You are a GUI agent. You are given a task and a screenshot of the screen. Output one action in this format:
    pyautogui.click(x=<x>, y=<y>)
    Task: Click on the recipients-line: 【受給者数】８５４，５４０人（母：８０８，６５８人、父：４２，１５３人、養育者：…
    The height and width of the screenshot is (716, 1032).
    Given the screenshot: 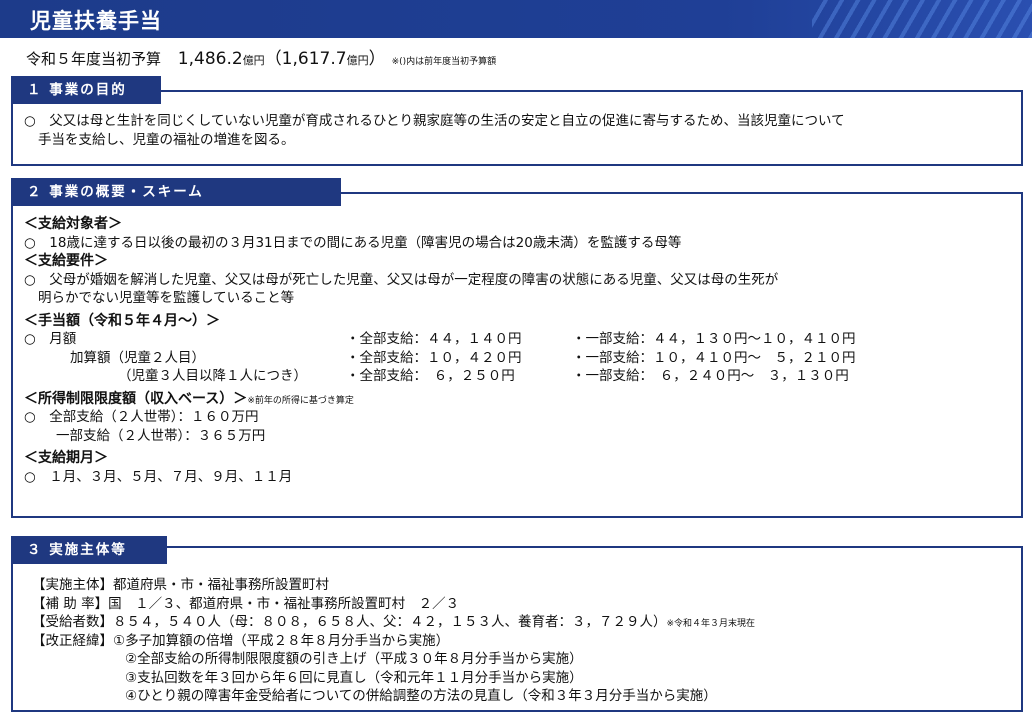 What is the action you would take?
    pyautogui.click(x=393, y=622)
    